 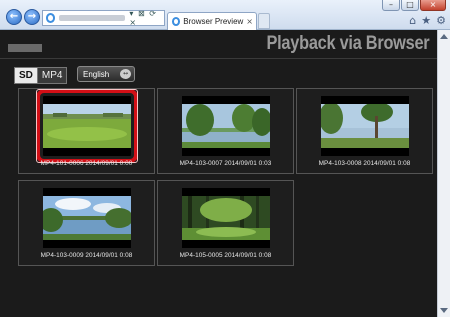 I want to click on clip-thumbnail-4: MP4-103-0009 2014/09/01 0:08, so click(x=86, y=223).